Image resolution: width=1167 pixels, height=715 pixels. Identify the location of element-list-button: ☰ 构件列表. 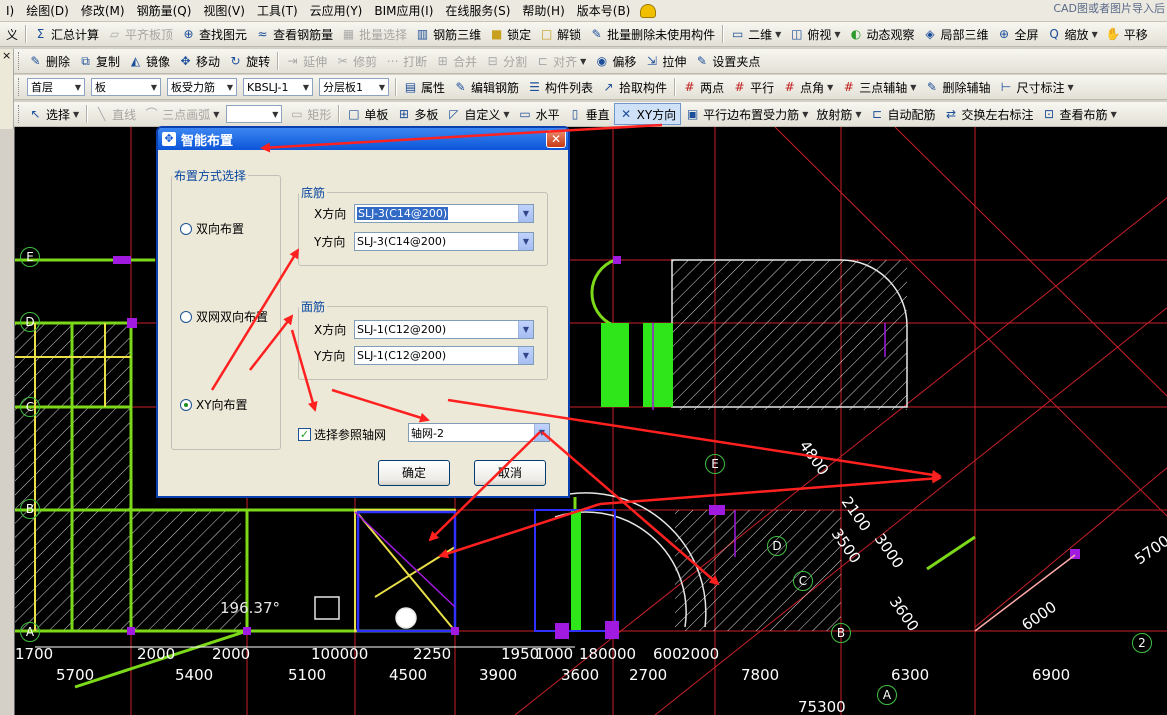
(560, 87).